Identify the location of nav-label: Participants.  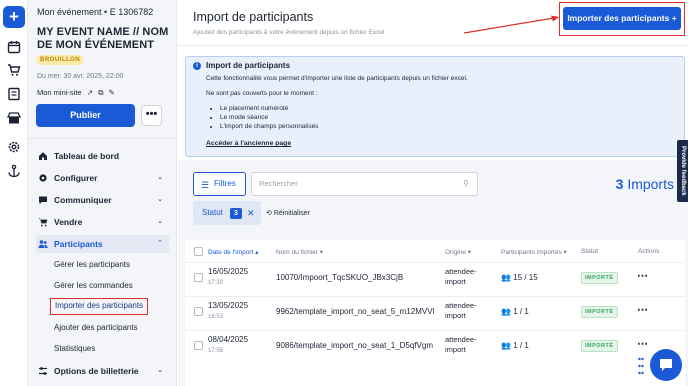
(78, 244).